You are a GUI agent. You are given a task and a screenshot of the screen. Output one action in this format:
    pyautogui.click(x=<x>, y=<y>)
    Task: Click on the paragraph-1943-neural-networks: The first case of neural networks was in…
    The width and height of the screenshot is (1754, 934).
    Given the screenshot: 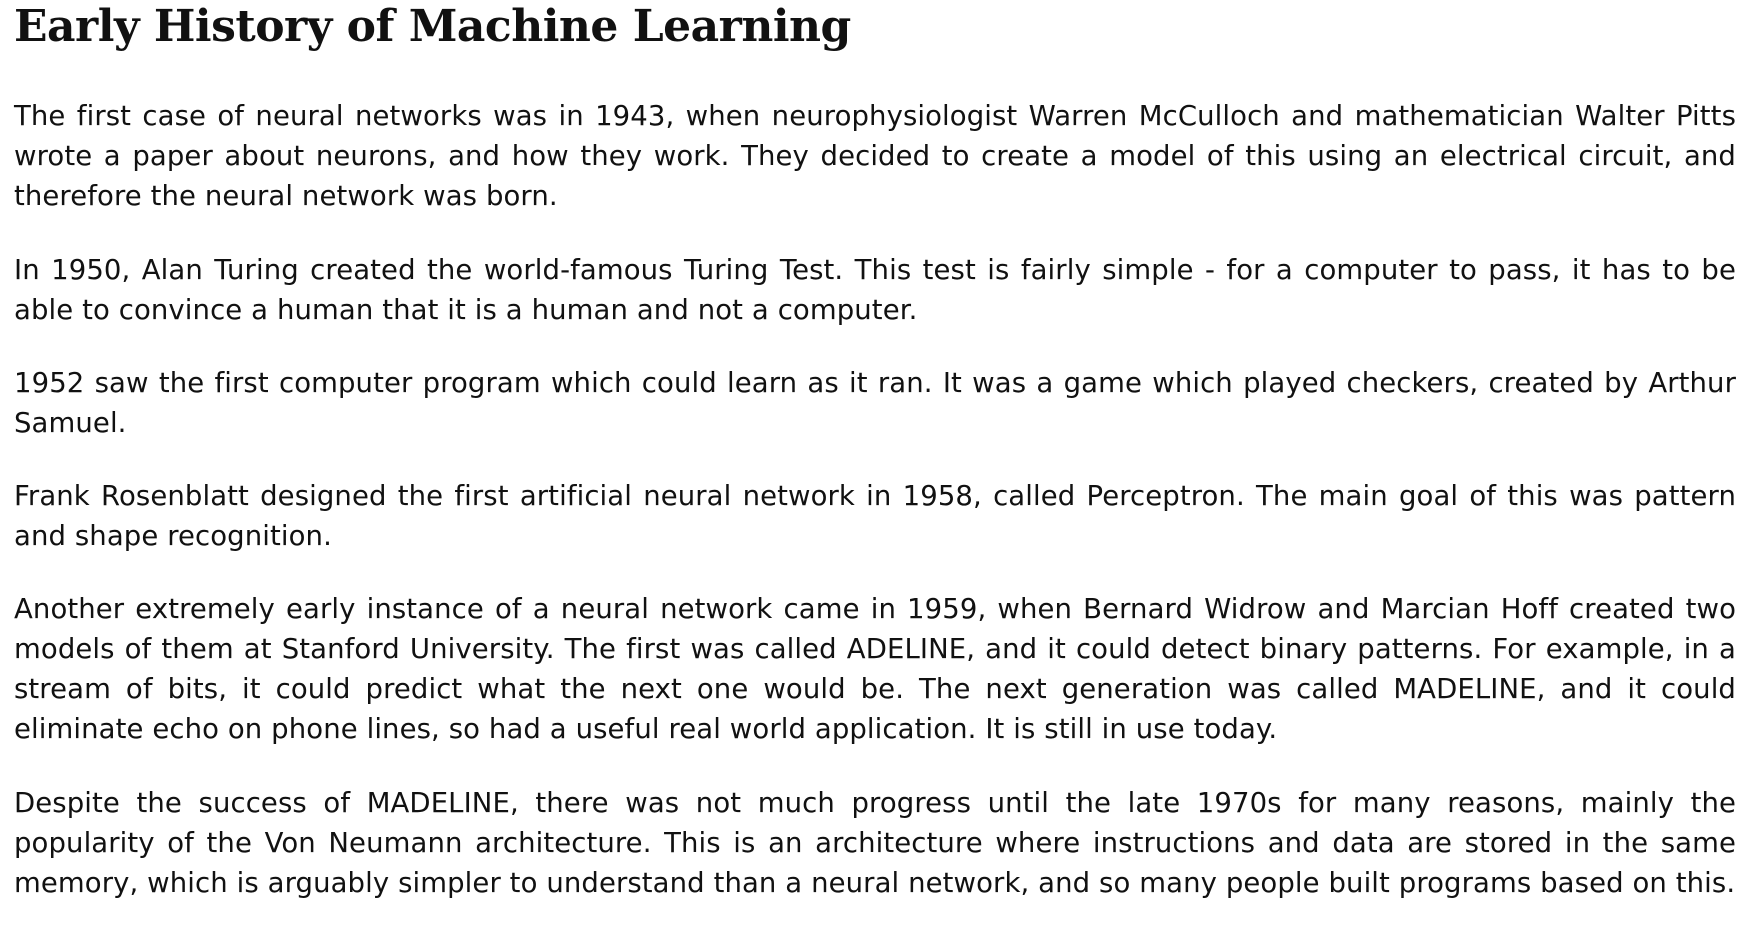 What is the action you would take?
    pyautogui.click(x=875, y=156)
    